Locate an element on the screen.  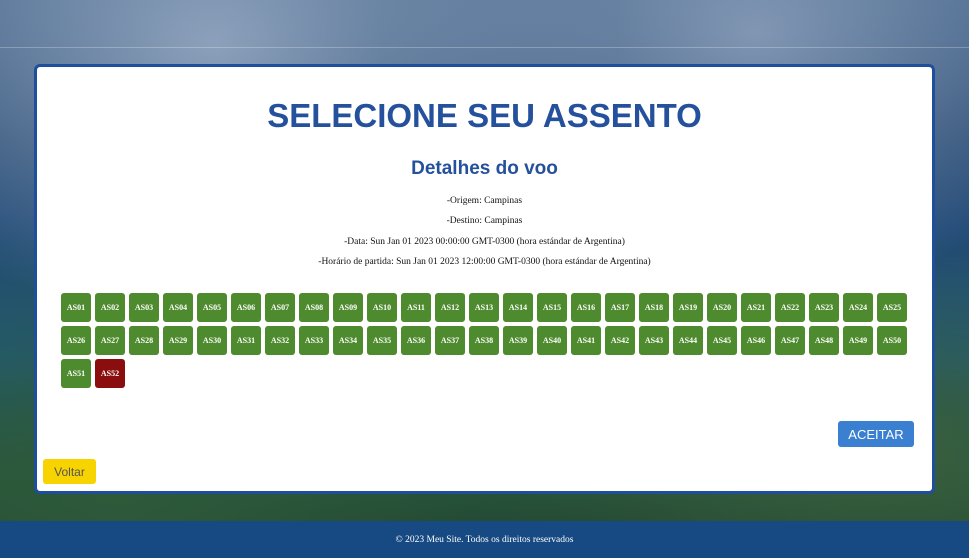
background-divider is located at coordinates (484, 47).